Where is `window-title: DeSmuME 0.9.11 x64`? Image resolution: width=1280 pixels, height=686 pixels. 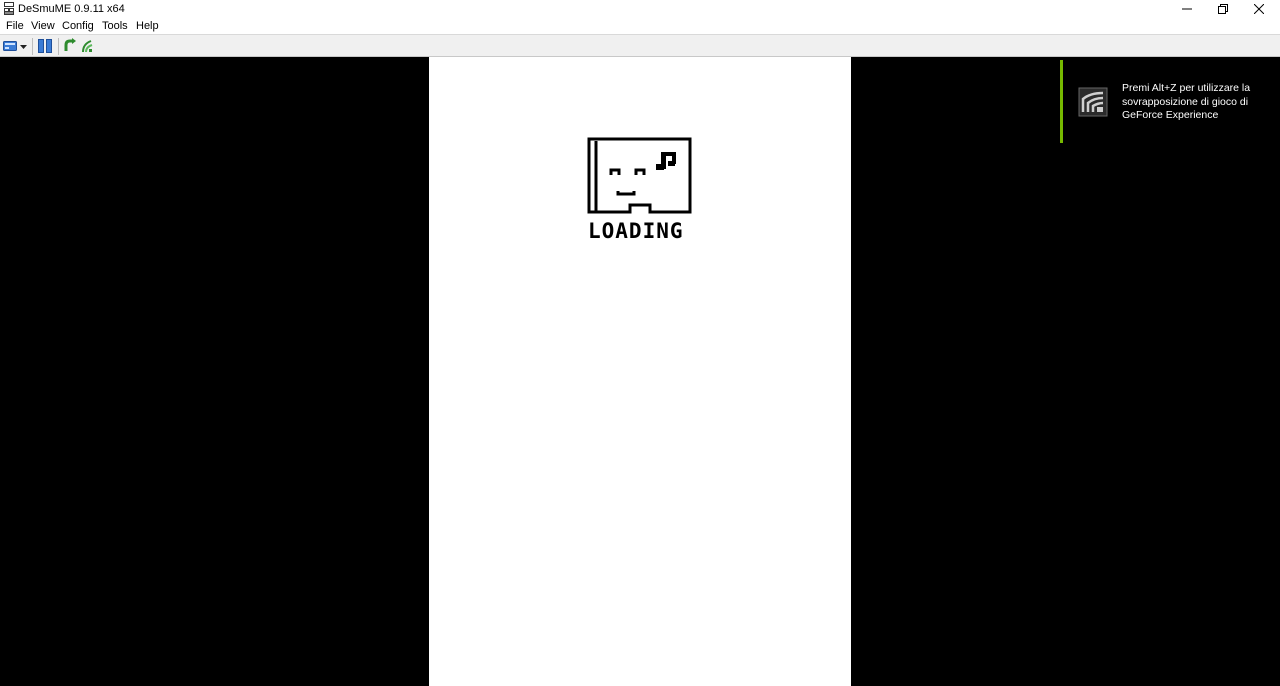
window-title: DeSmuME 0.9.11 x64 is located at coordinates (71, 9).